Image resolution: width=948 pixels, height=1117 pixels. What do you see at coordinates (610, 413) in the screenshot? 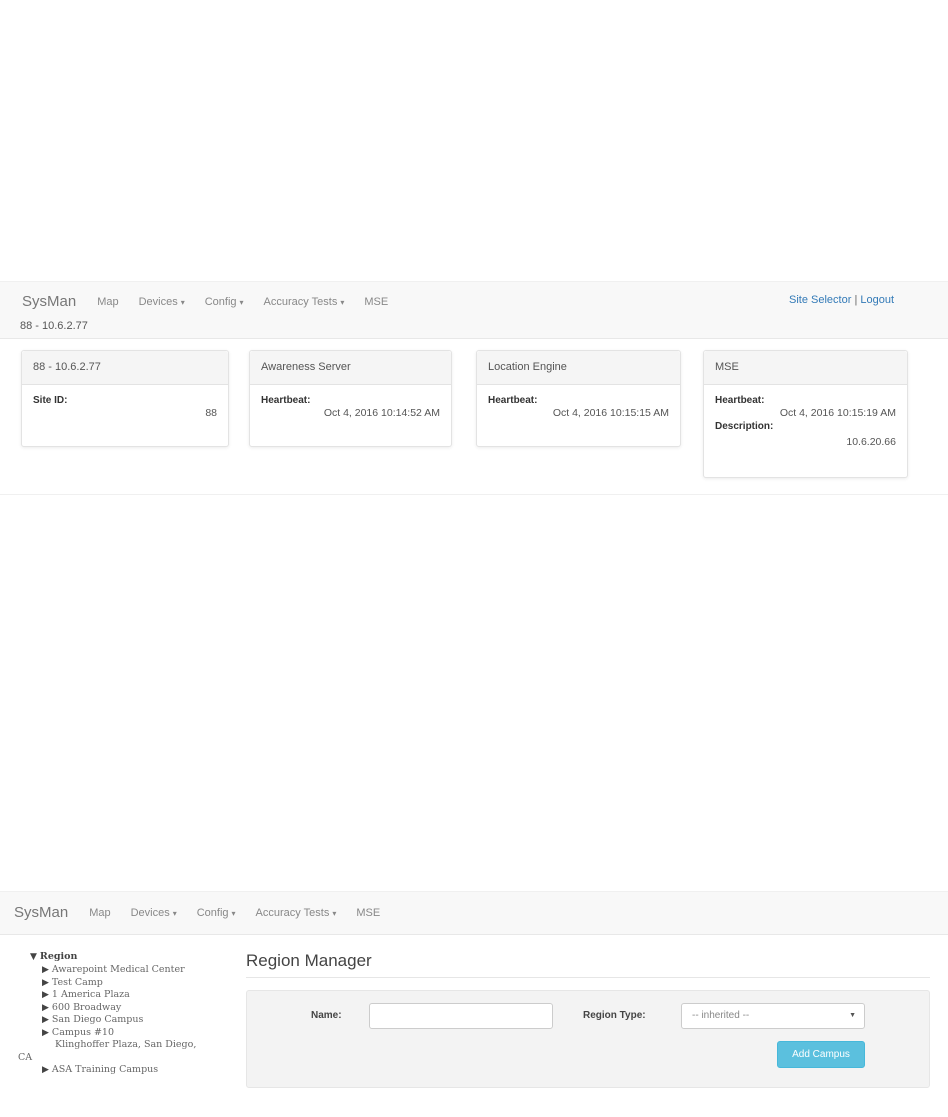
I see `heartbeat-value: Oct 4, 2016 10:15:15 AM` at bounding box center [610, 413].